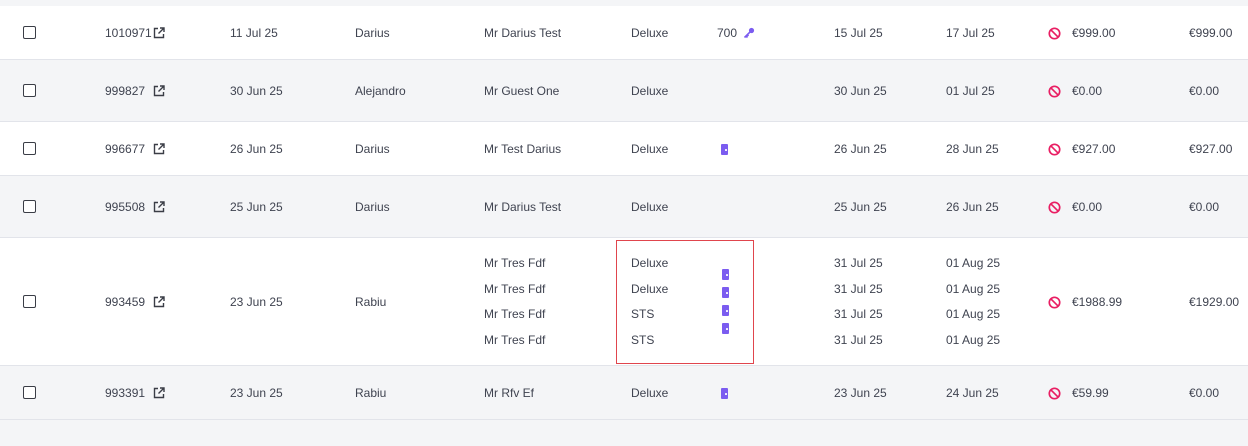 The image size is (1248, 446). Describe the element at coordinates (128, 33) in the screenshot. I see `booking-id-link: 1010971` at that location.